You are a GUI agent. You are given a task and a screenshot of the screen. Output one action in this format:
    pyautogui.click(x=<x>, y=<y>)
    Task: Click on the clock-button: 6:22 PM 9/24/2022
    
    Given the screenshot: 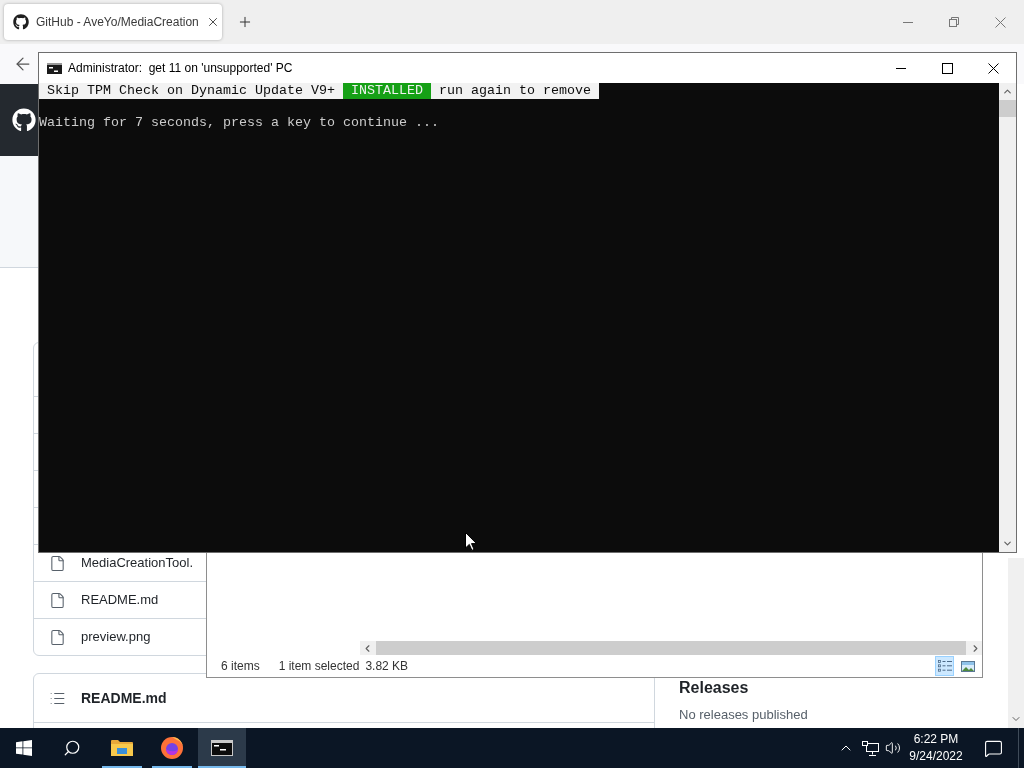 What is the action you would take?
    pyautogui.click(x=936, y=748)
    